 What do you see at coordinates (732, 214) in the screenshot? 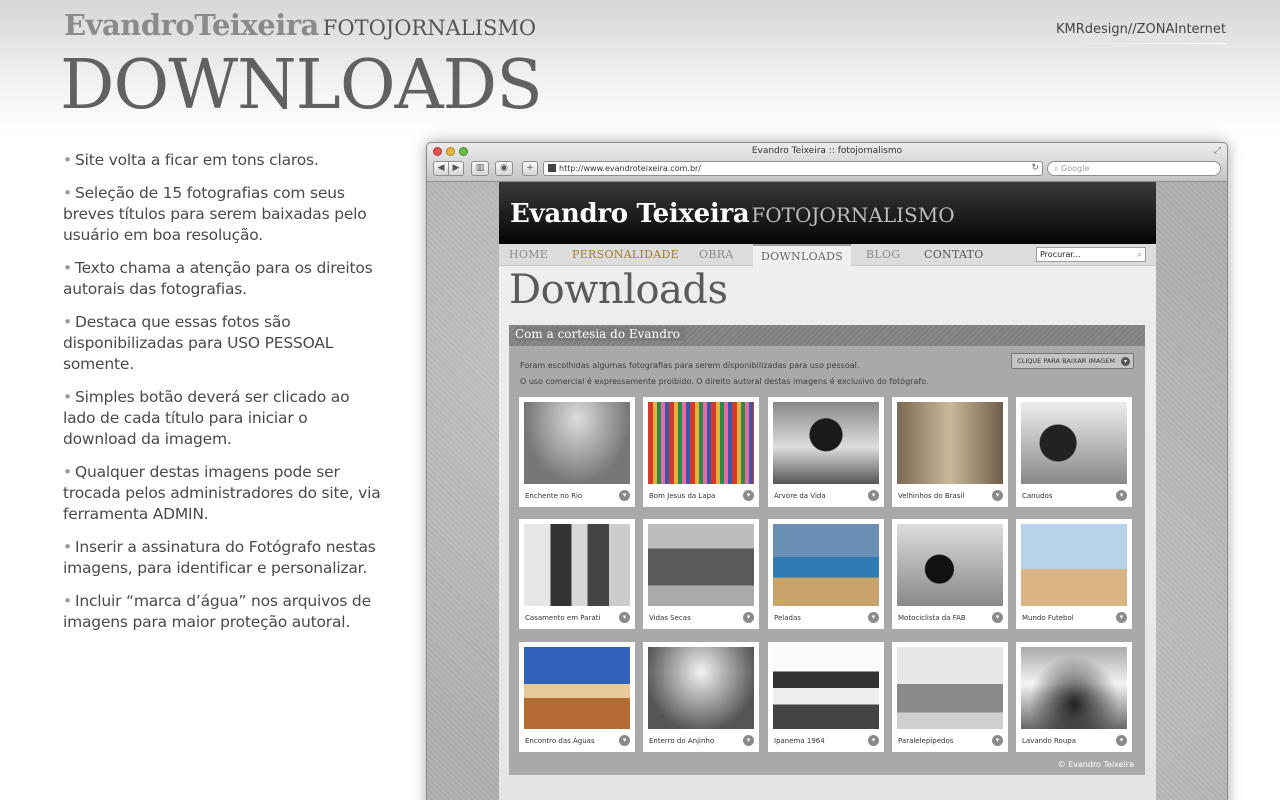
I see `site-logo: Evandro Teixeira FOTOJORNALISMO` at bounding box center [732, 214].